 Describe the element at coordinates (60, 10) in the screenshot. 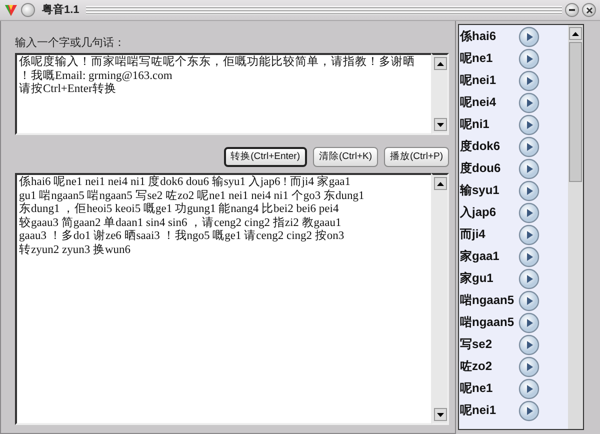

I see `window-title: 粤音1.1` at that location.